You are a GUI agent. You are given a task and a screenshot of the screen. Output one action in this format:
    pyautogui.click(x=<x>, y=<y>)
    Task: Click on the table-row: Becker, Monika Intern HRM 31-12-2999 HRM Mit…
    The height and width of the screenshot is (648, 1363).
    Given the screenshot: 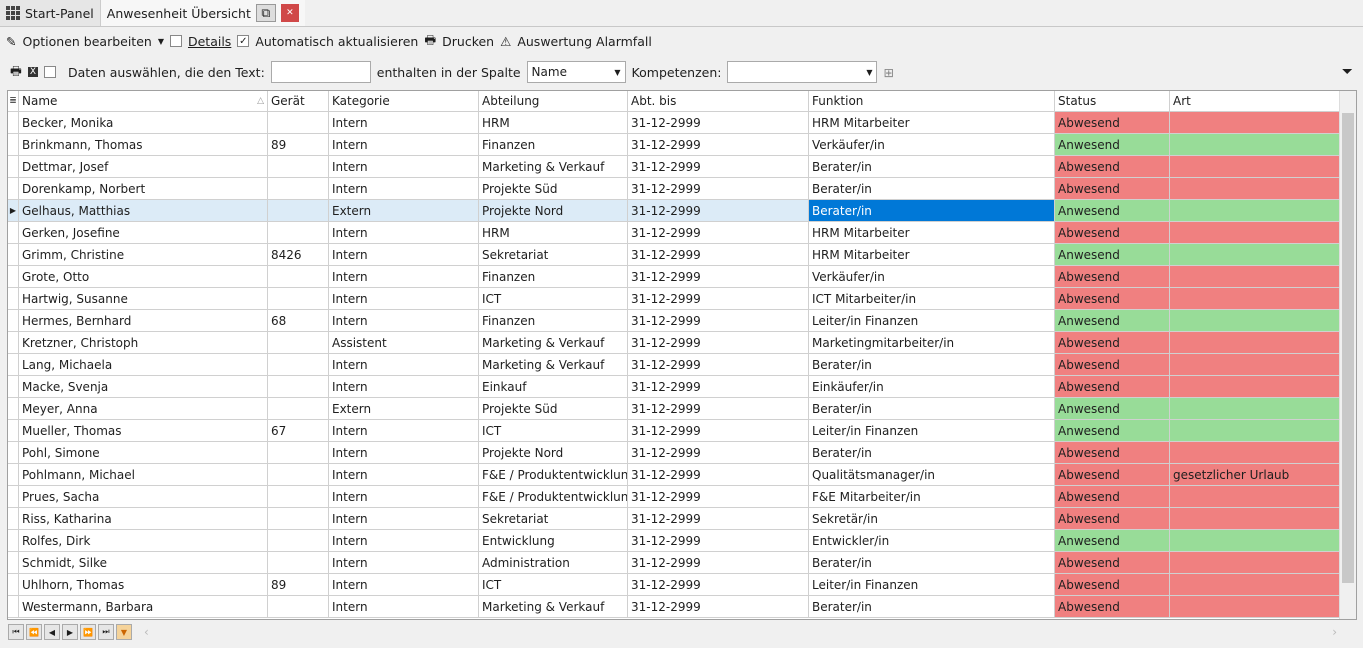 What is the action you would take?
    pyautogui.click(x=682, y=123)
    